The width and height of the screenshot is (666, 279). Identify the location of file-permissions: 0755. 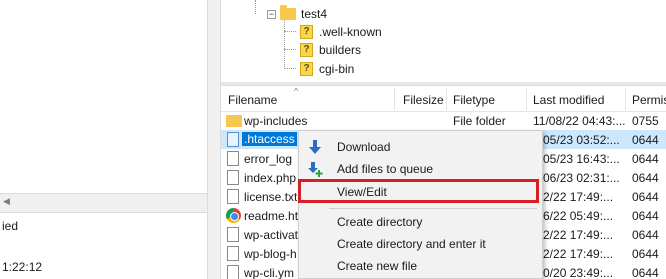
(645, 121).